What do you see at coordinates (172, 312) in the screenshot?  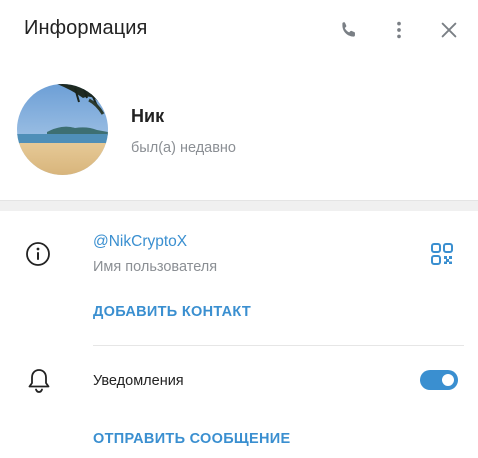 I see `add-contact-button: ДОБАВИТЬ КОНТАКТ` at bounding box center [172, 312].